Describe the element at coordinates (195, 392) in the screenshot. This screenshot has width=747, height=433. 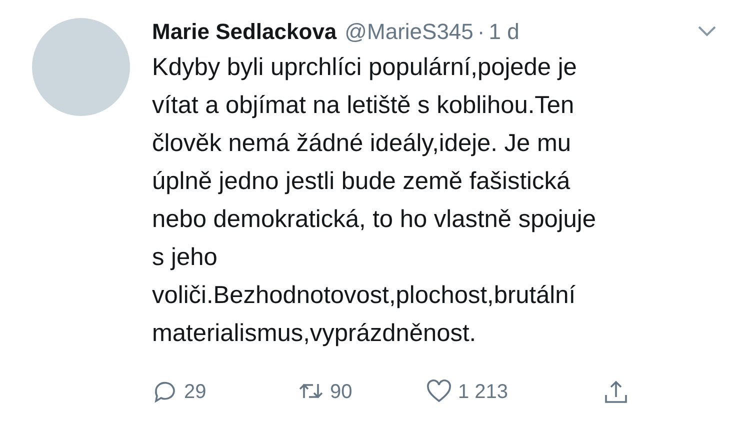
I see `reply-count: 29` at that location.